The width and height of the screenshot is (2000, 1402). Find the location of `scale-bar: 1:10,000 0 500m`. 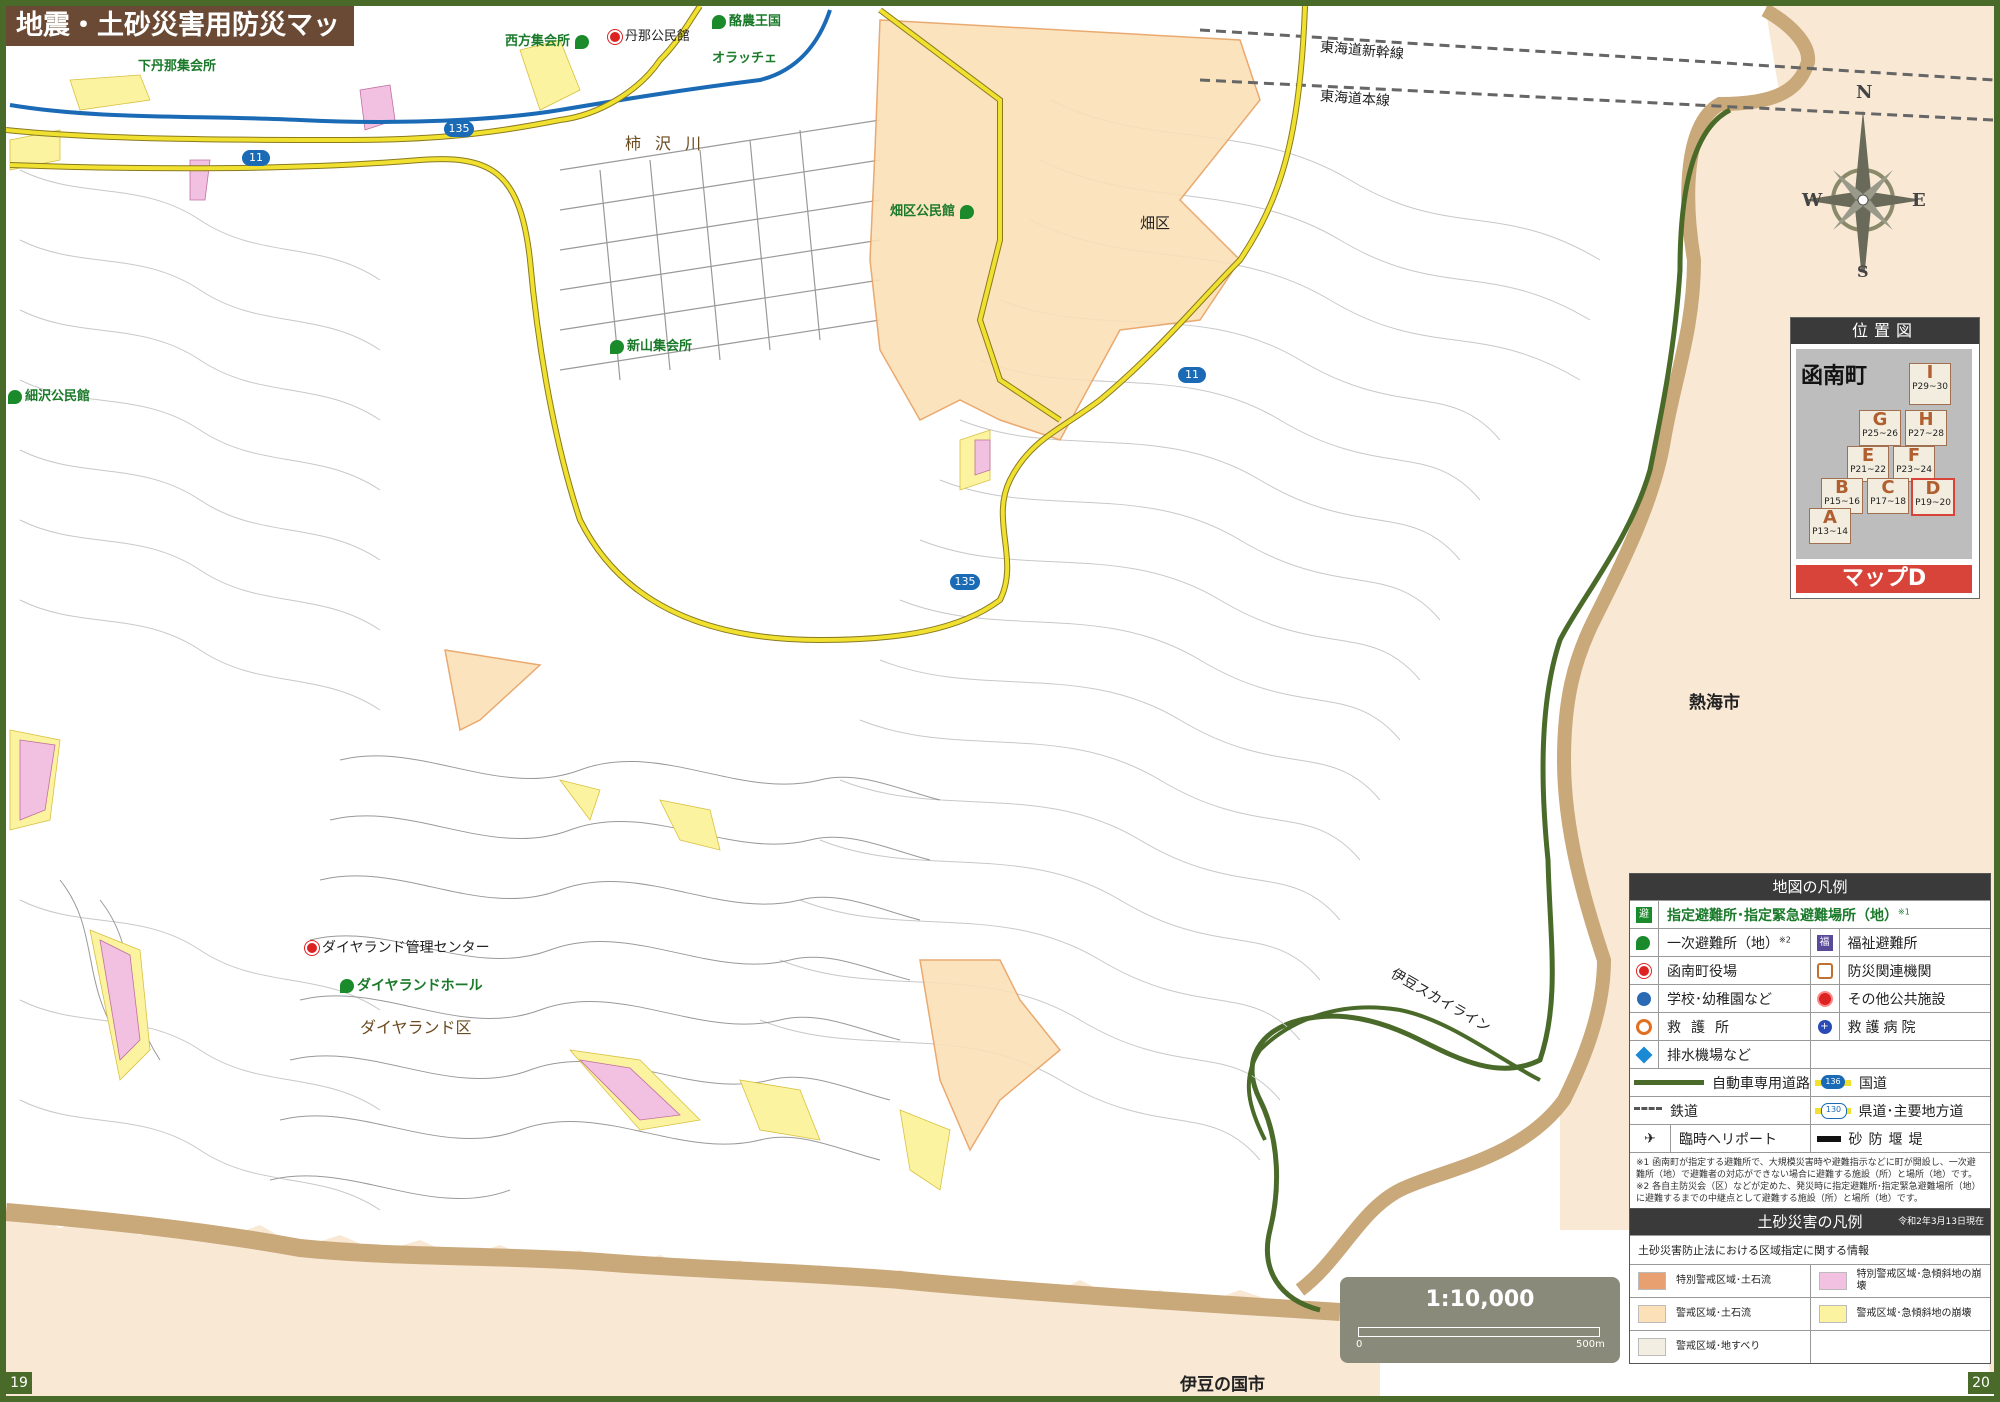

scale-bar: 1:10,000 0 500m is located at coordinates (1480, 1320).